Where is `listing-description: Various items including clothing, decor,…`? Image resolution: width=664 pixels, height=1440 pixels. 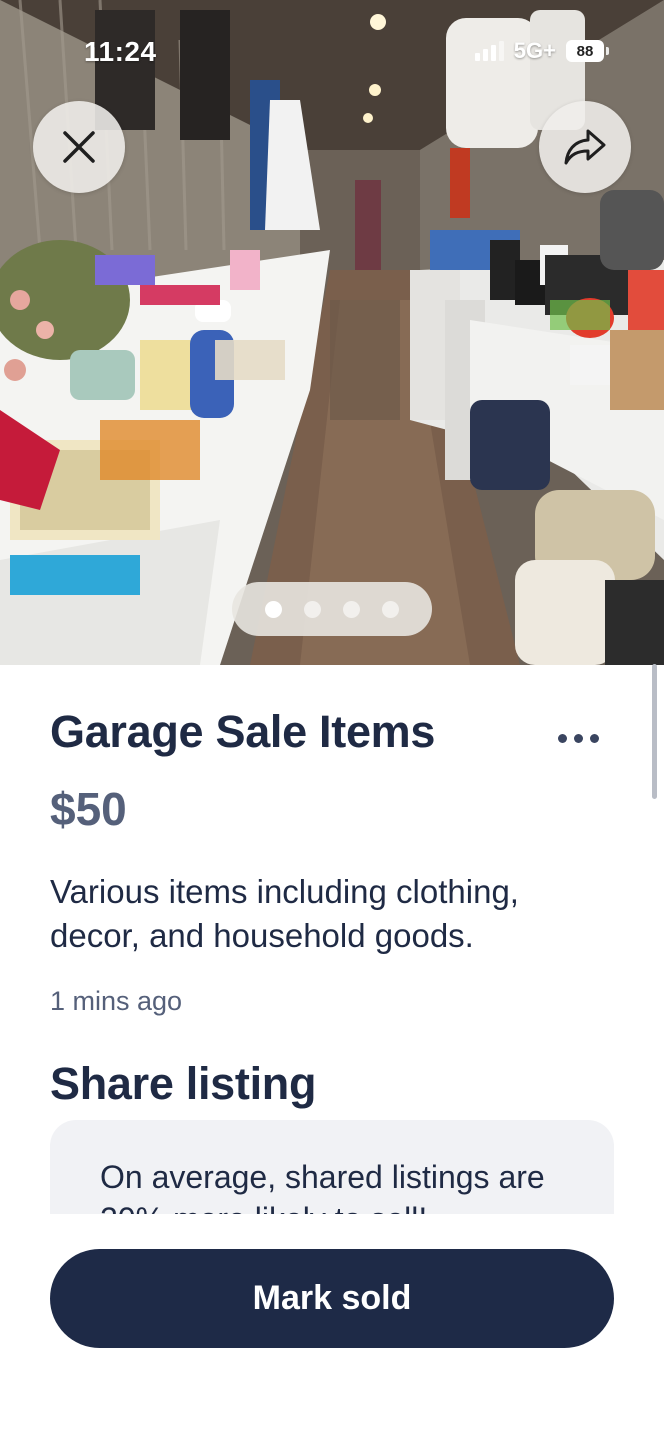
listing-description: Various items including clothing, decor,… is located at coordinates (284, 913).